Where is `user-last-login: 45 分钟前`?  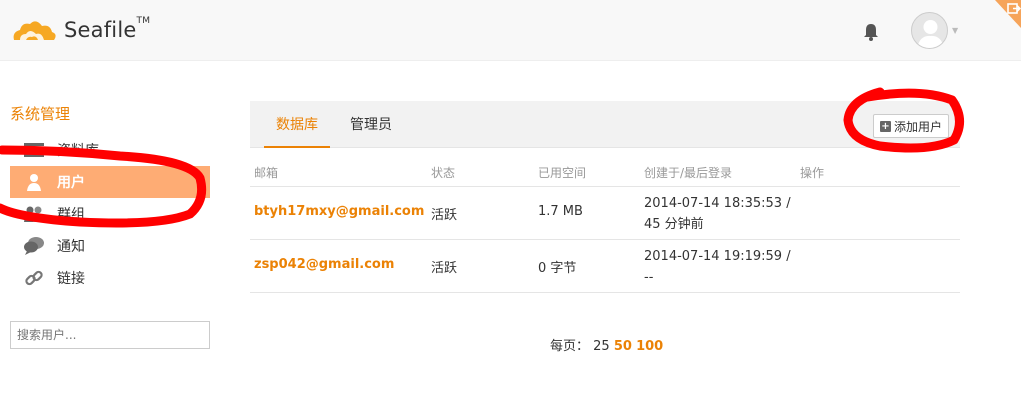
user-last-login: 45 分钟前 is located at coordinates (674, 224).